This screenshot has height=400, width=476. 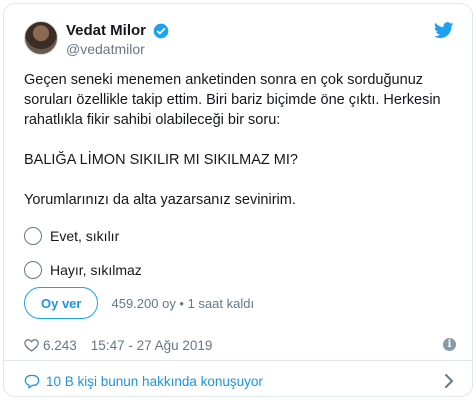 What do you see at coordinates (239, 40) in the screenshot?
I see `tweet-header: Vedat Milor @vedatmilor` at bounding box center [239, 40].